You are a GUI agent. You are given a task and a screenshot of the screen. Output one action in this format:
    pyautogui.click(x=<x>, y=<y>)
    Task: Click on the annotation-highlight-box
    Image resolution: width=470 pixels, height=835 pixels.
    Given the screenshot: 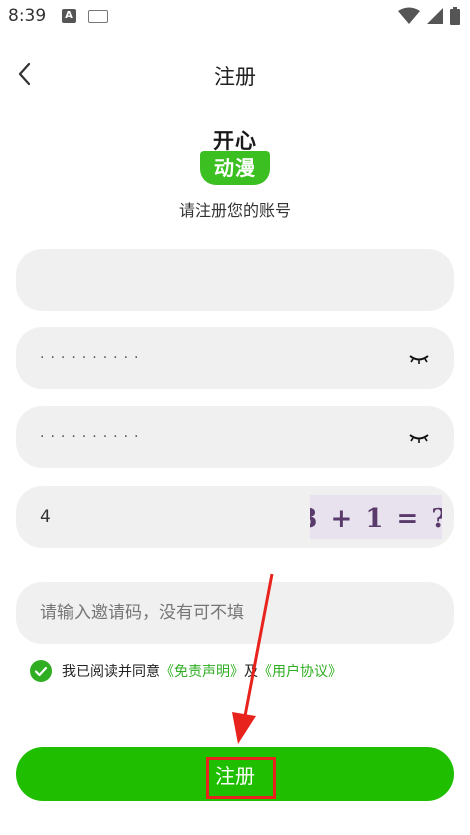 What is the action you would take?
    pyautogui.click(x=241, y=778)
    